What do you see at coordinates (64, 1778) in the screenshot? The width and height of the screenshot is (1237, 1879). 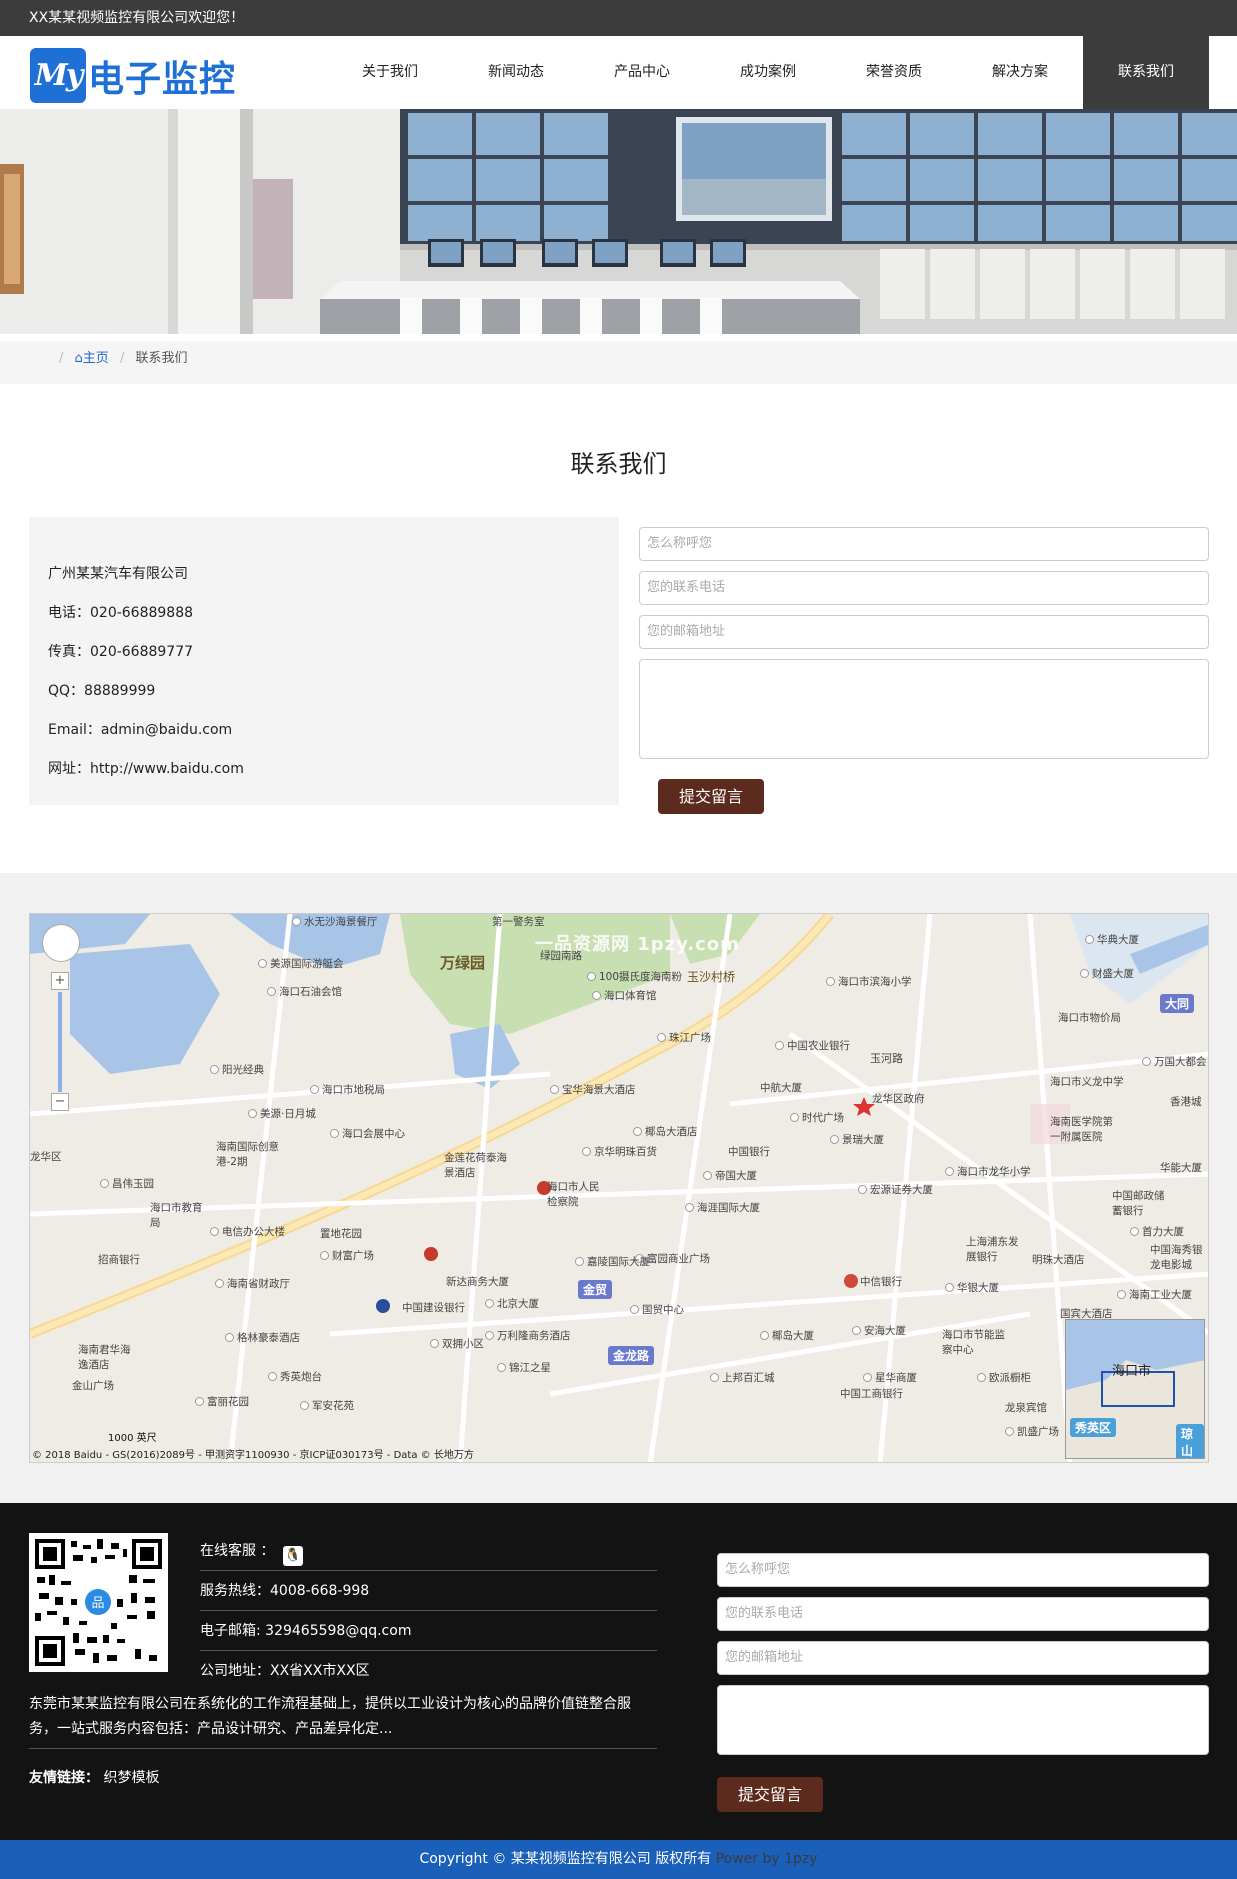 I see `friend-links-label: 友情链接：` at bounding box center [64, 1778].